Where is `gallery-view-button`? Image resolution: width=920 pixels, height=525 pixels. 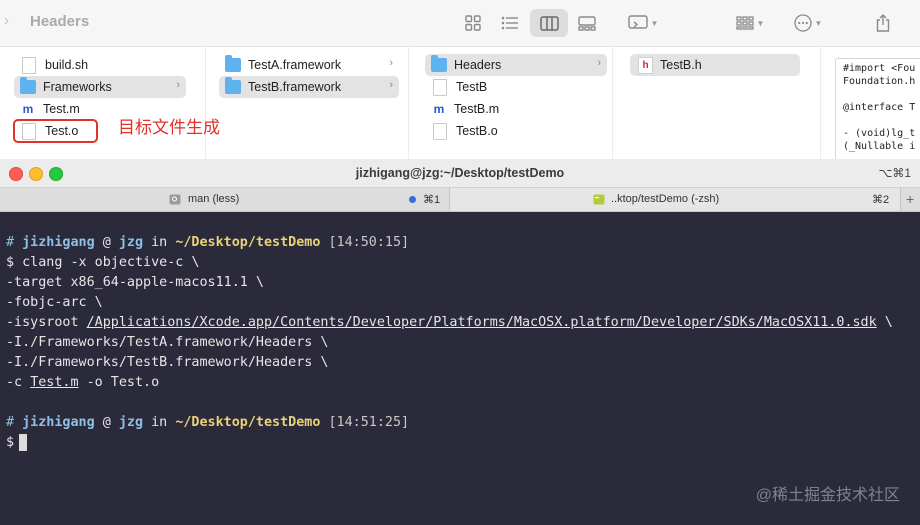 gallery-view-button is located at coordinates (587, 23).